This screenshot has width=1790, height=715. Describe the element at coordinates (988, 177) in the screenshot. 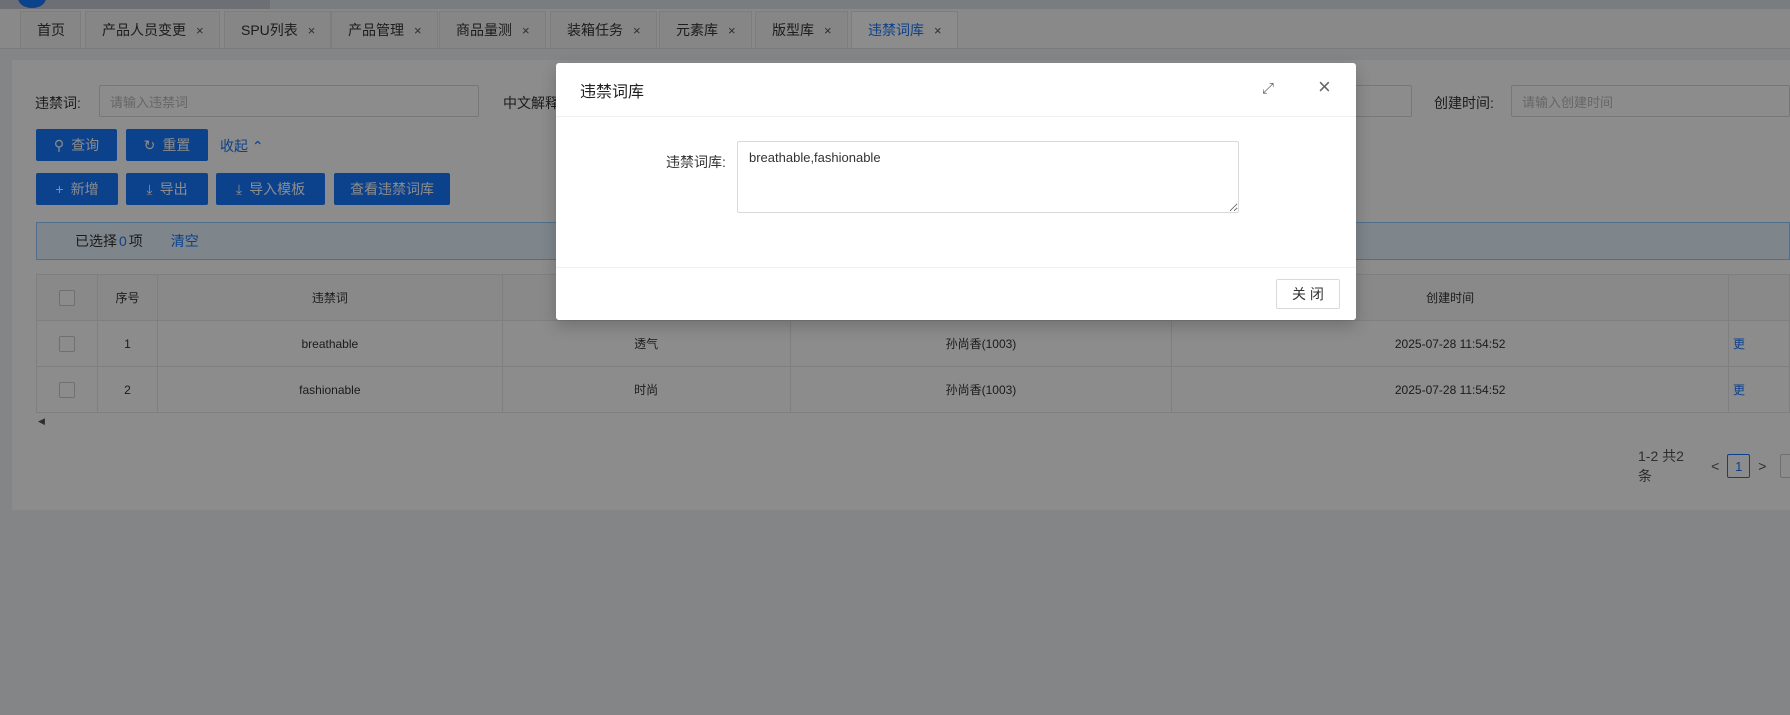

I see `prohibited-words-textarea: breathable,fashionable` at that location.